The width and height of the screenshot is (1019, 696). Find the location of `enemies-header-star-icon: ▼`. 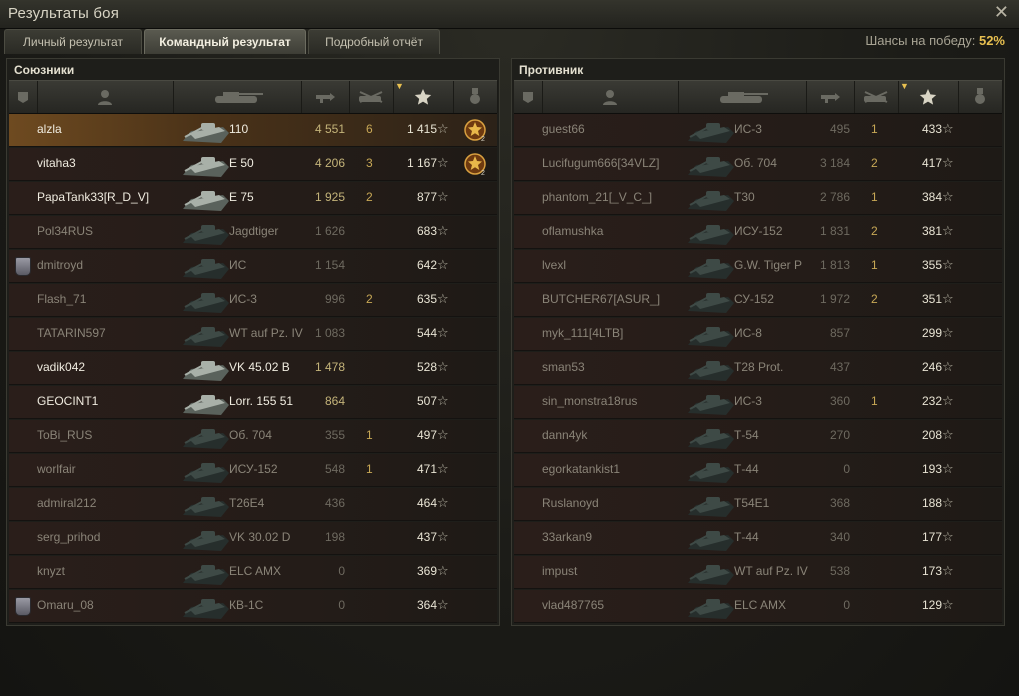

enemies-header-star-icon: ▼ is located at coordinates (928, 97).